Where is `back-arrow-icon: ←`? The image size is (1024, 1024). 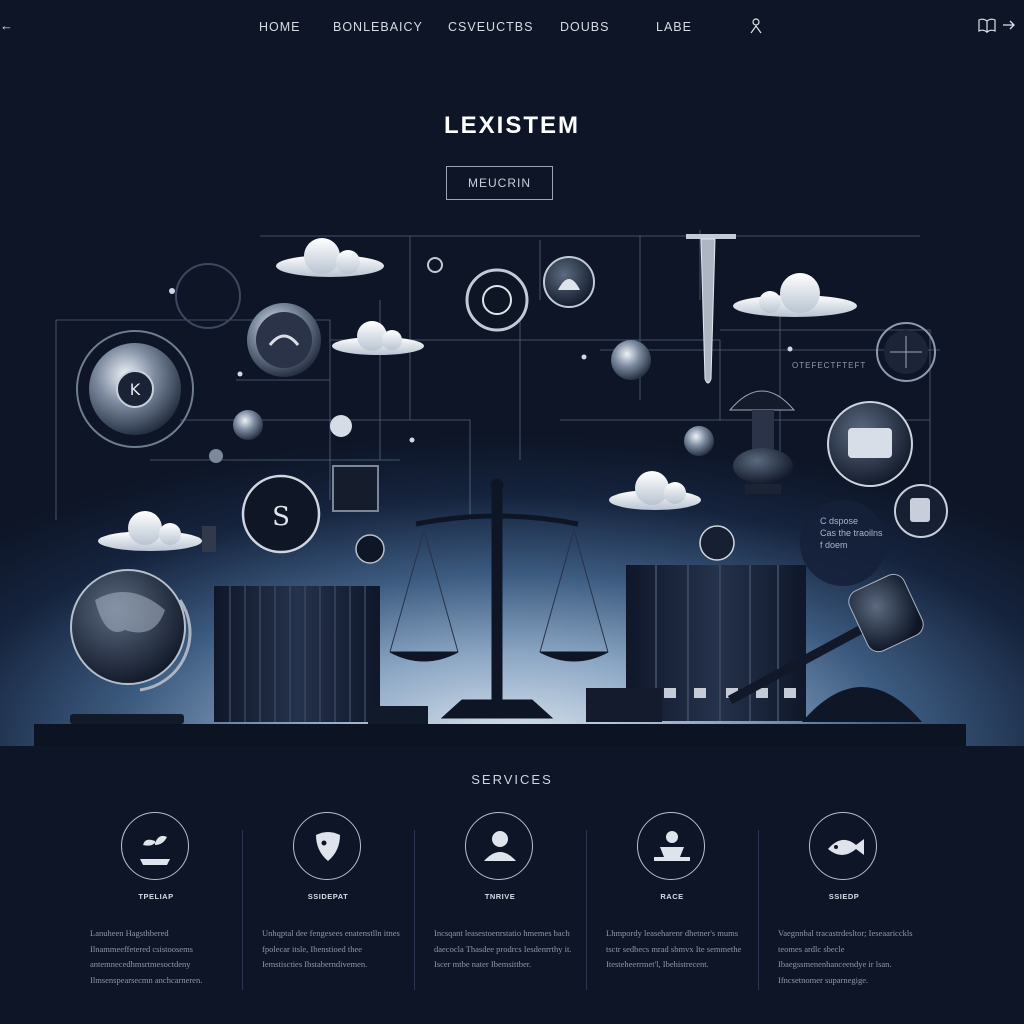 back-arrow-icon: ← is located at coordinates (7, 26).